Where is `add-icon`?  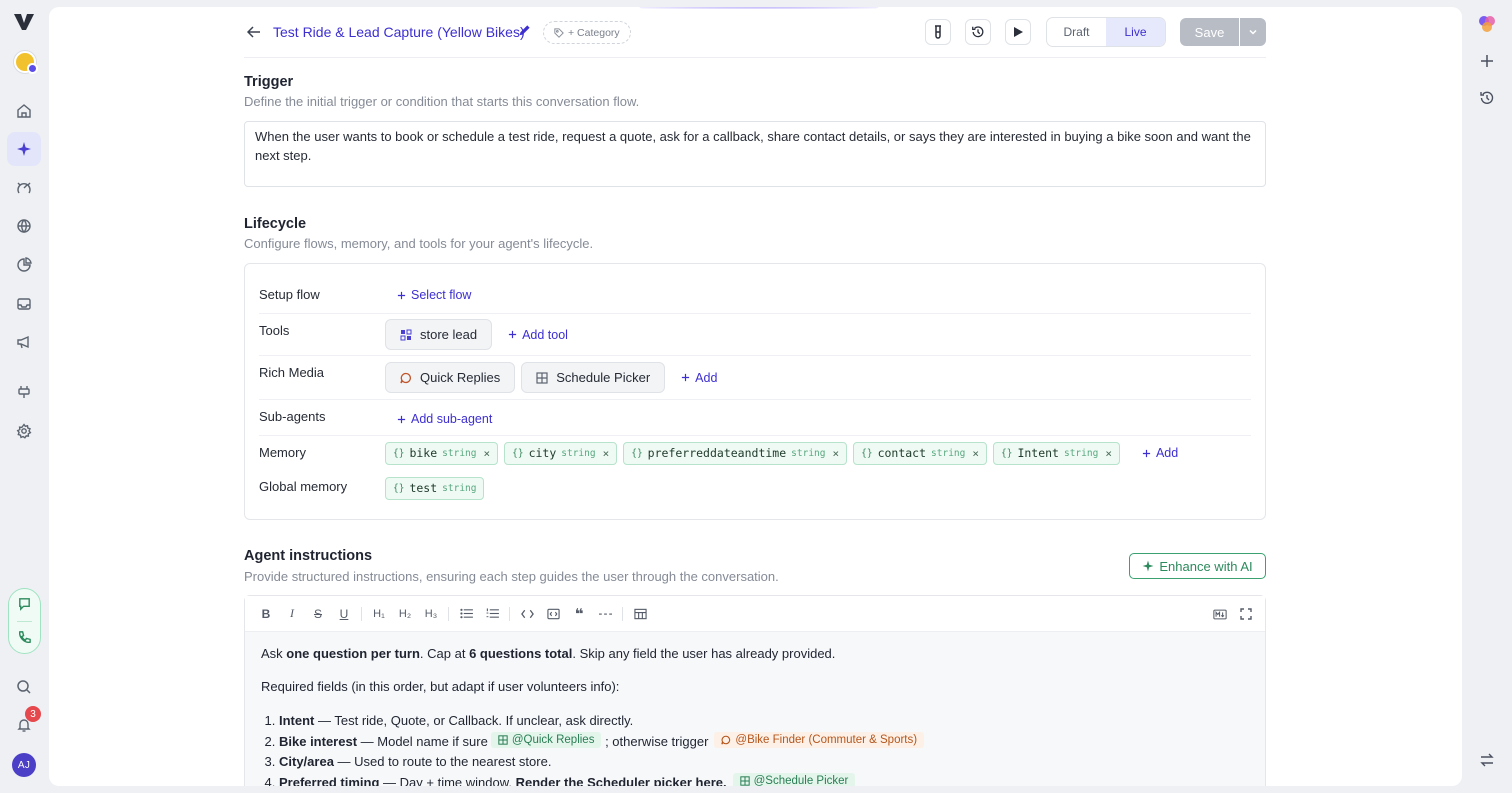
add-icon is located at coordinates (1487, 61).